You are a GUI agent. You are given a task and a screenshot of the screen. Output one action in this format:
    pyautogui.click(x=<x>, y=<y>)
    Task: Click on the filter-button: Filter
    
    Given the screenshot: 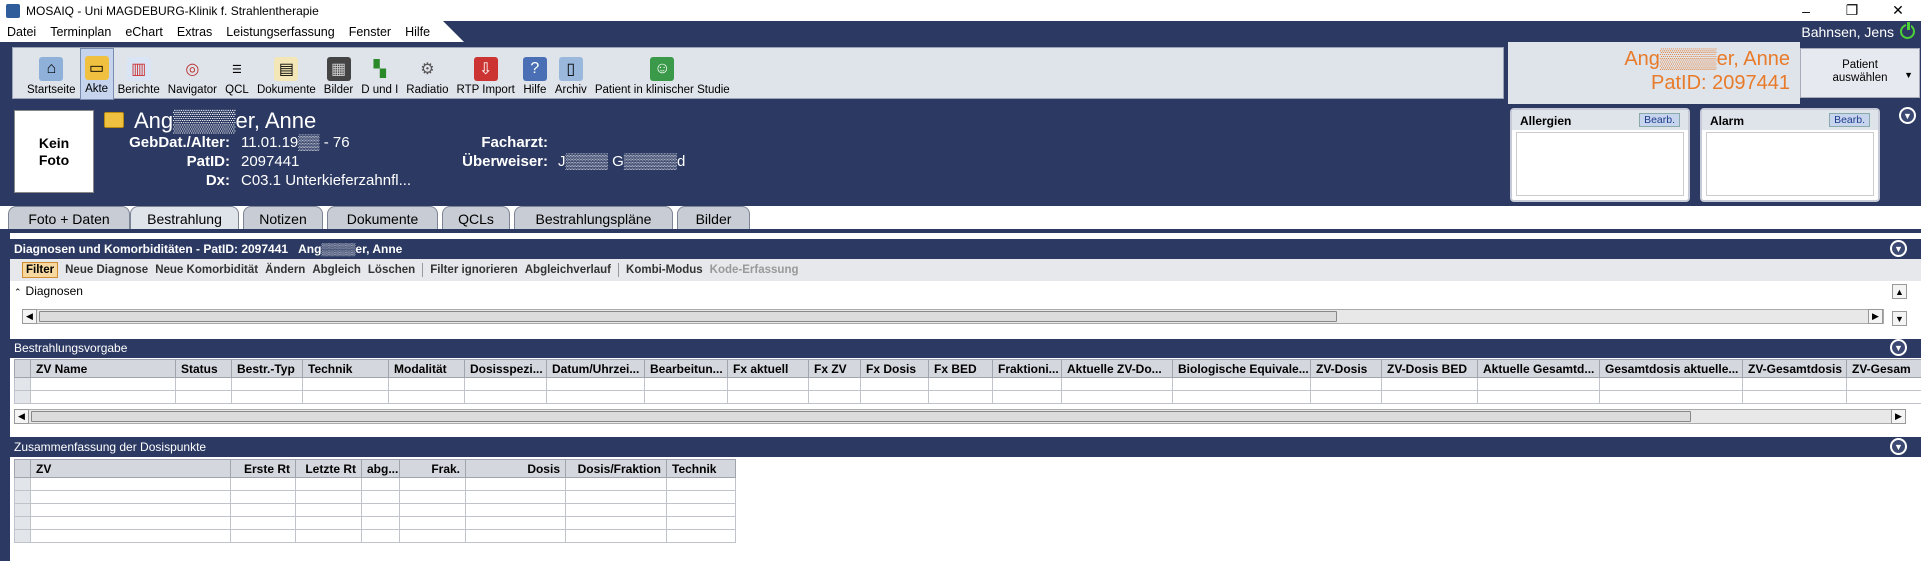 What is the action you would take?
    pyautogui.click(x=40, y=270)
    